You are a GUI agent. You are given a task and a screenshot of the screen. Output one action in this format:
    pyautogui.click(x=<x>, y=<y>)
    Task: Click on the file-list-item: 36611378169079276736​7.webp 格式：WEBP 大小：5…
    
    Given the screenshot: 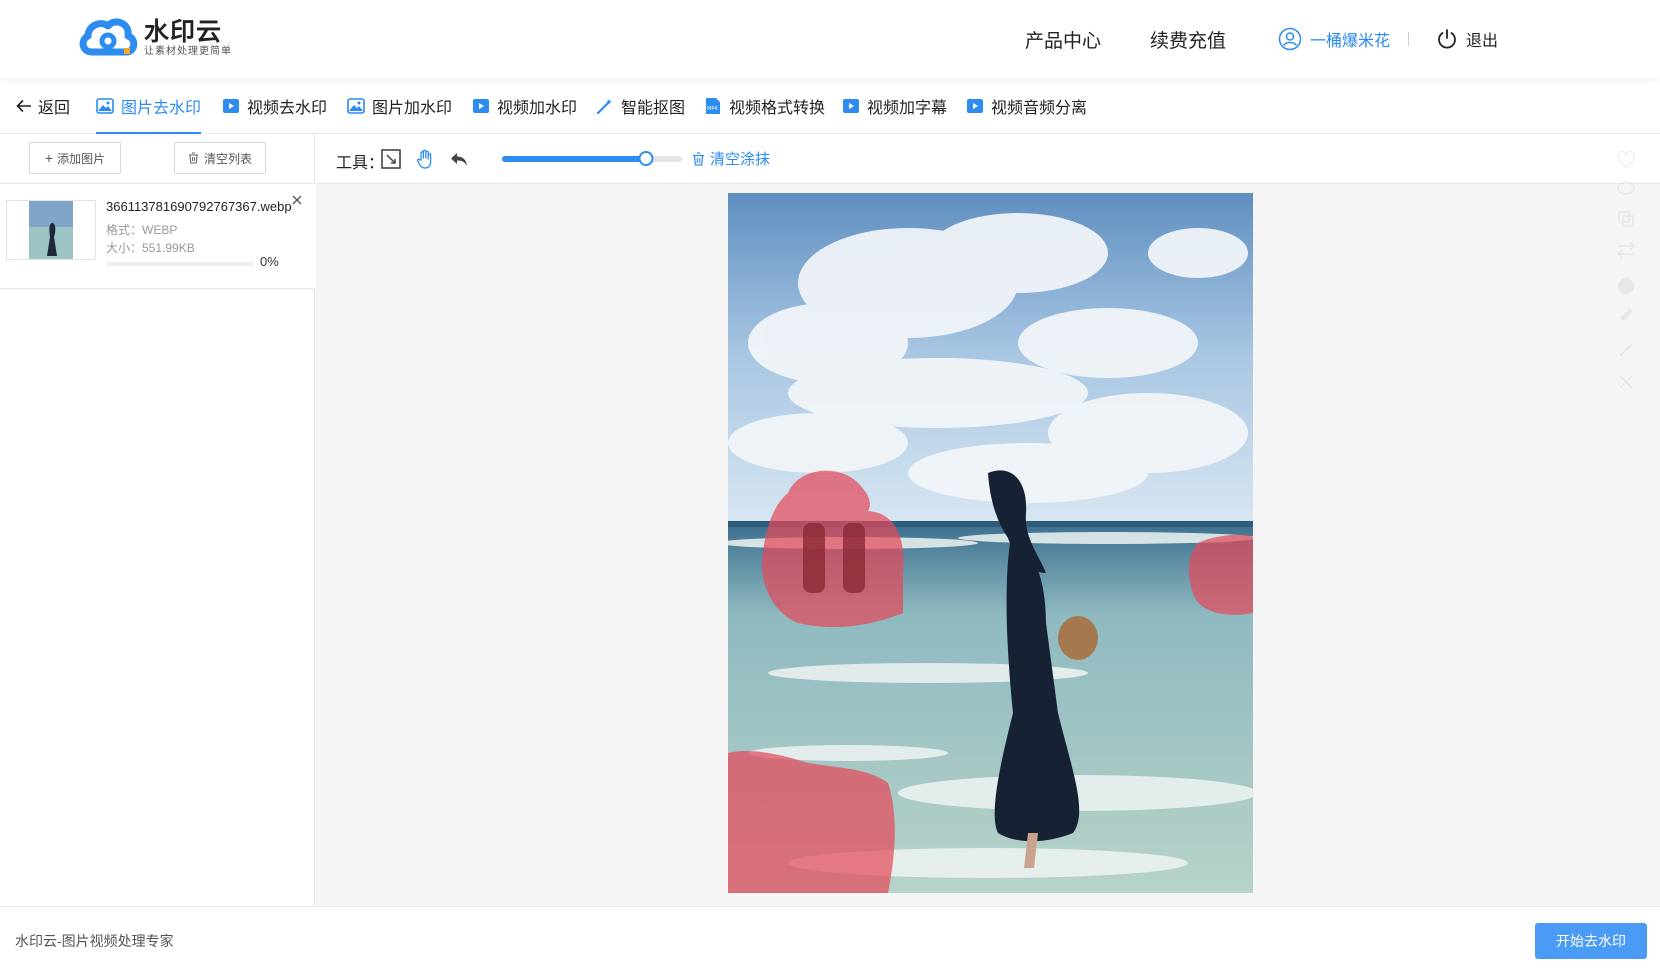 What is the action you would take?
    pyautogui.click(x=157, y=236)
    